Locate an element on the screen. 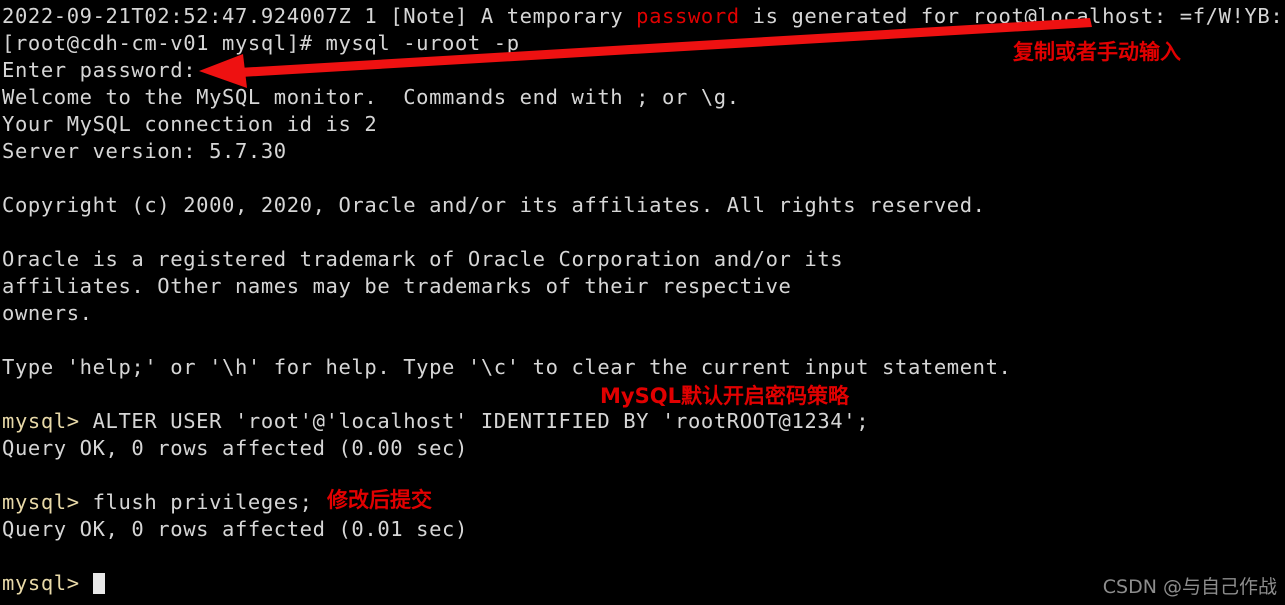  terminal-line-connection-id: Your MySQL connection id is 2 is located at coordinates (643, 124).